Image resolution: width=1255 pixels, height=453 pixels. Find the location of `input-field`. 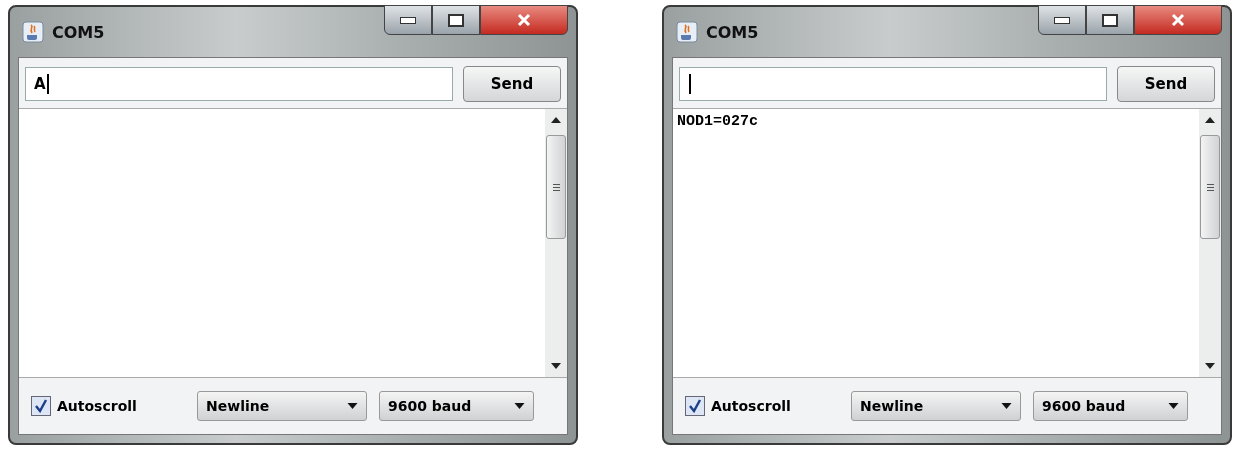

input-field is located at coordinates (893, 84).